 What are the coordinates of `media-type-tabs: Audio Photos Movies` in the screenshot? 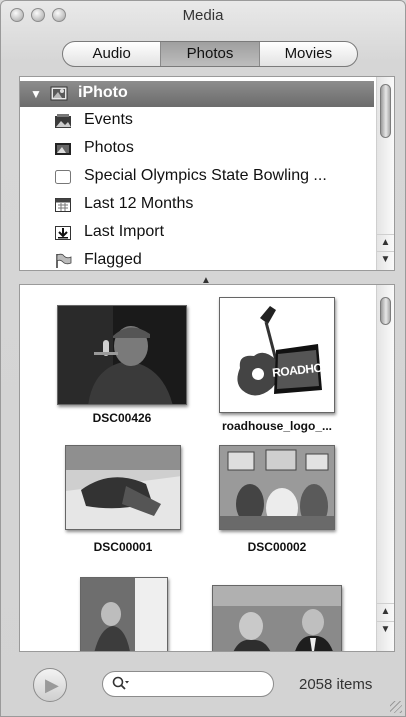 It's located at (210, 54).